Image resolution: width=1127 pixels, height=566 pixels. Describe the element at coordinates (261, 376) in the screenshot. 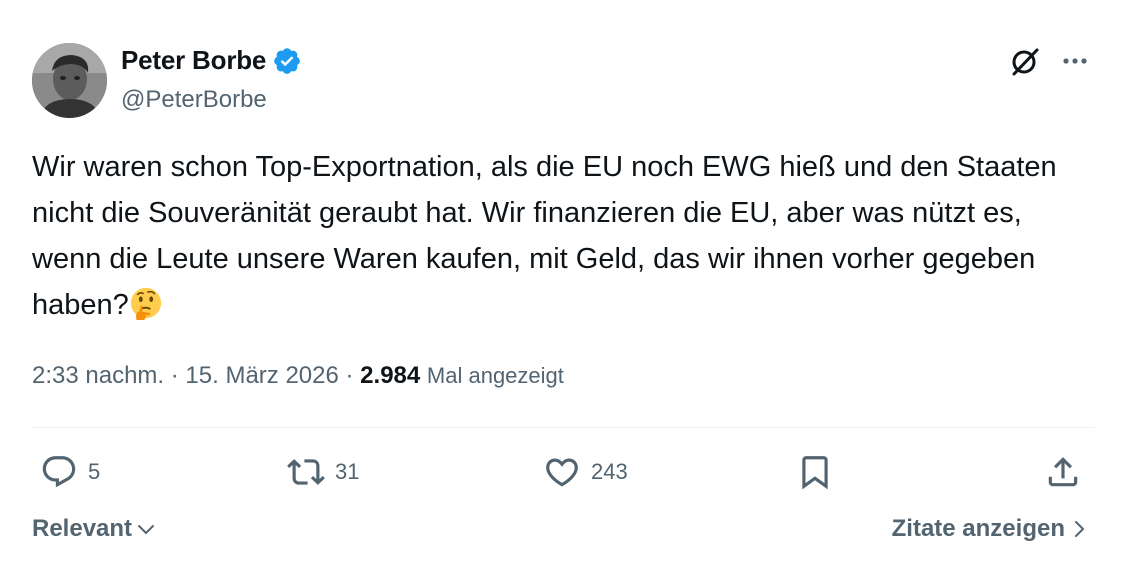

I see `tweet-date: 15. März 2026` at that location.